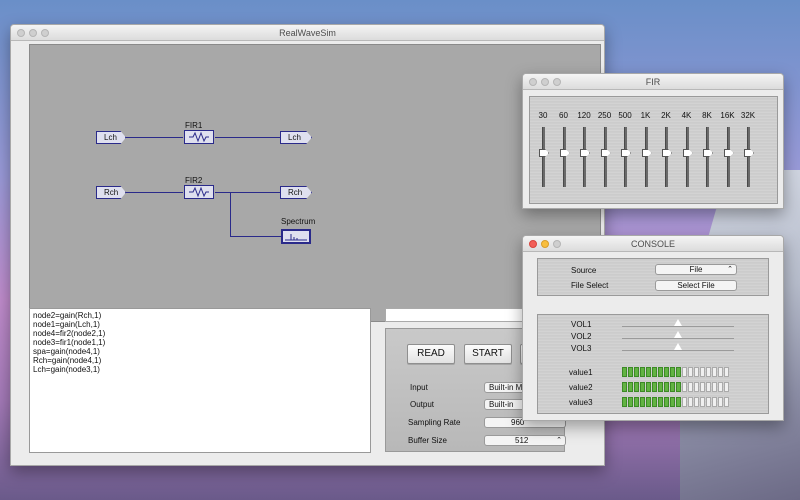 The image size is (800, 500). I want to click on volume-label: VOL3, so click(581, 348).